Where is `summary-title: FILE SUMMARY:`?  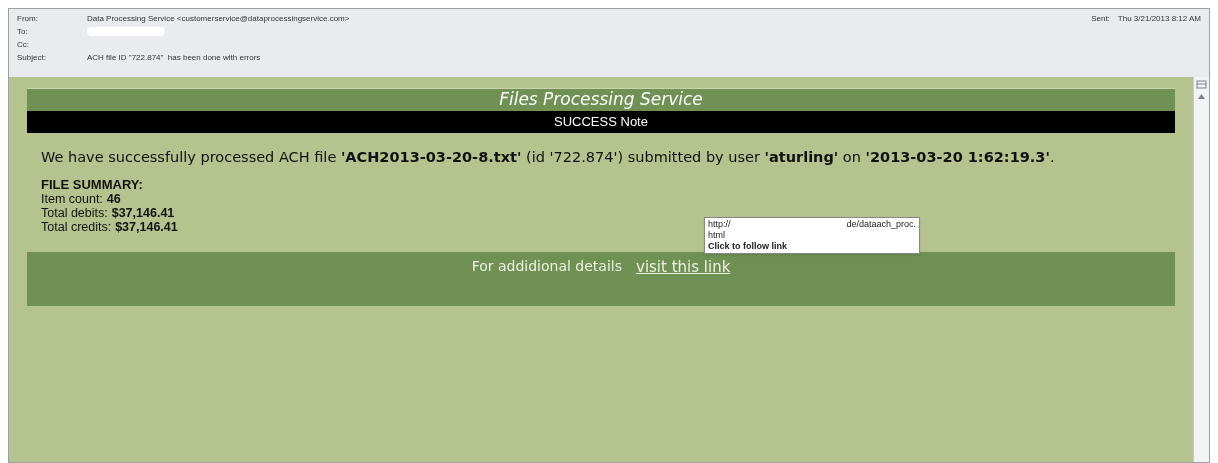 summary-title: FILE SUMMARY: is located at coordinates (92, 184).